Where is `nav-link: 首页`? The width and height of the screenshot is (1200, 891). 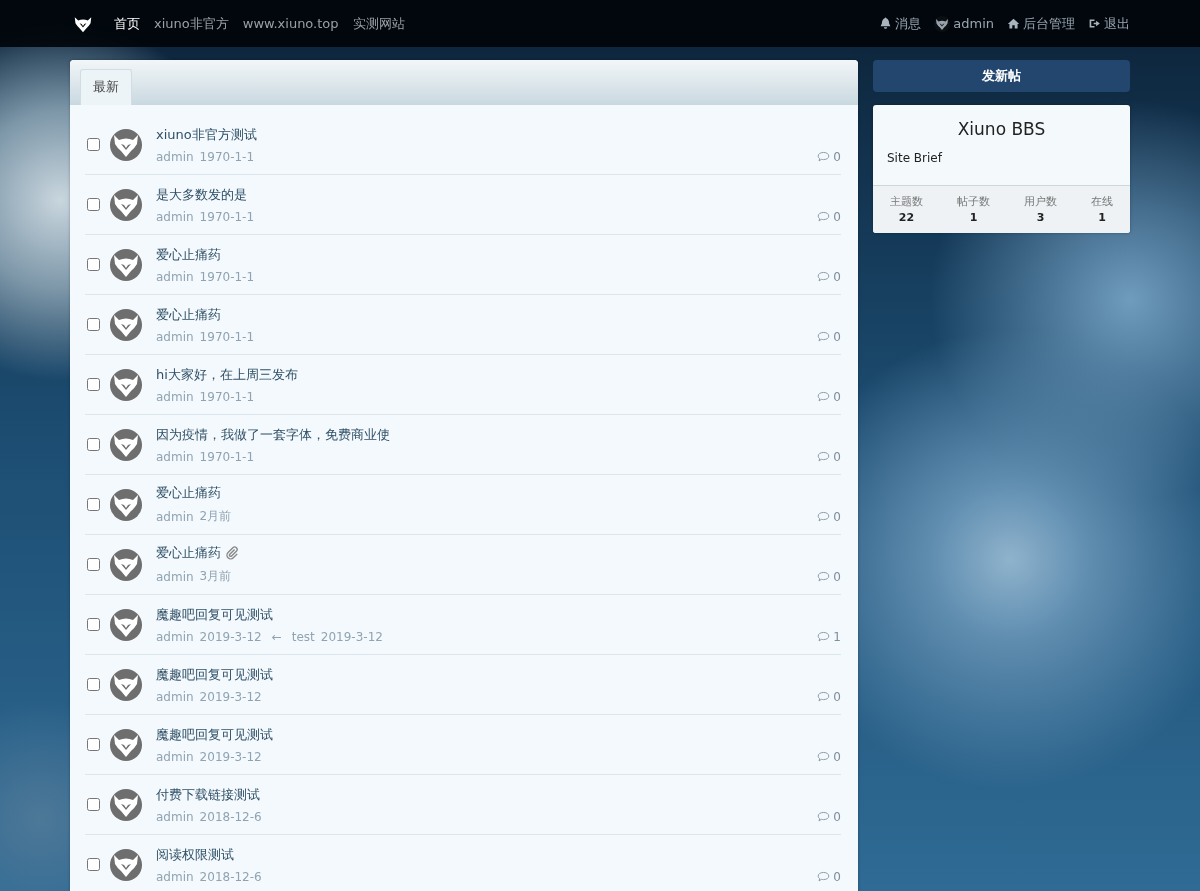 nav-link: 首页 is located at coordinates (127, 23).